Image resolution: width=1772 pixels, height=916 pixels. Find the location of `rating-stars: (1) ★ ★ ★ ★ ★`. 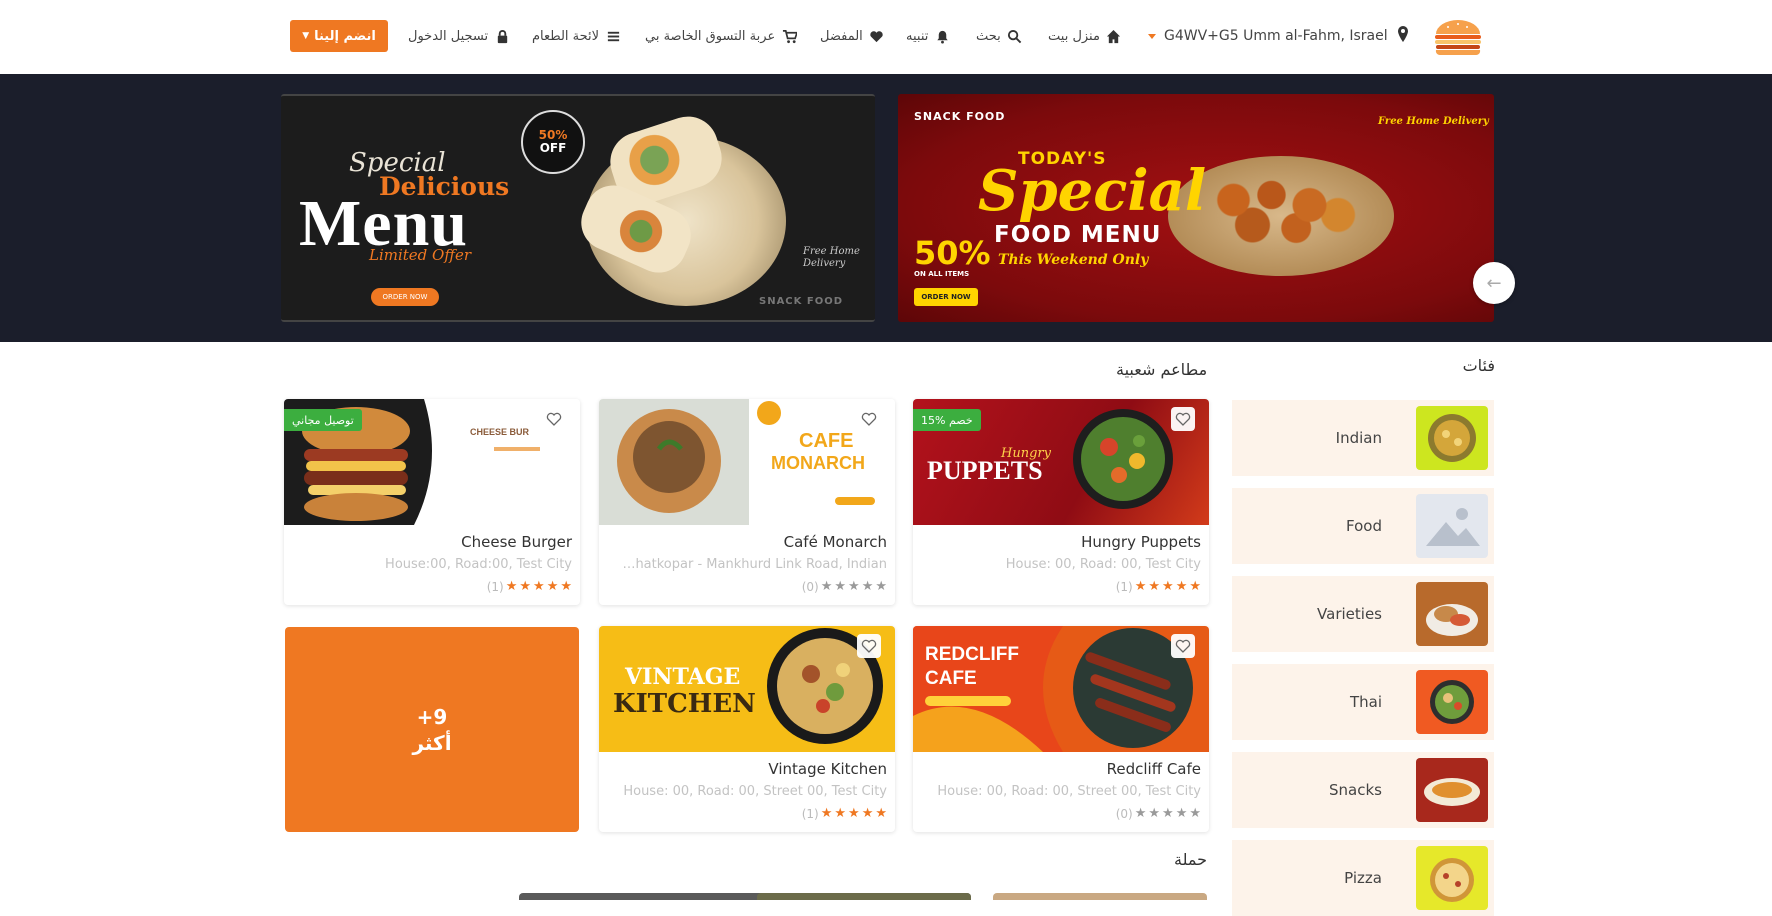

rating-stars: (1) ★ ★ ★ ★ ★ is located at coordinates (1158, 586).